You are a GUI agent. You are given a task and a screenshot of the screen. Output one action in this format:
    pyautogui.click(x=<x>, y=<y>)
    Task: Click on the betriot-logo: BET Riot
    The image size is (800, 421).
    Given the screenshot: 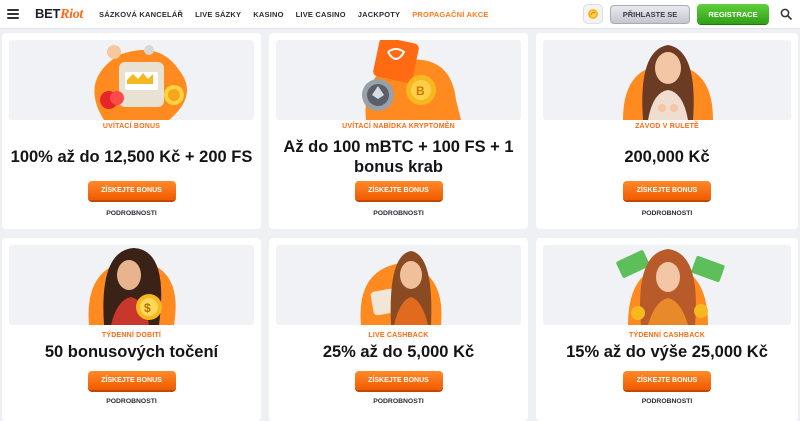 What is the action you would take?
    pyautogui.click(x=59, y=14)
    